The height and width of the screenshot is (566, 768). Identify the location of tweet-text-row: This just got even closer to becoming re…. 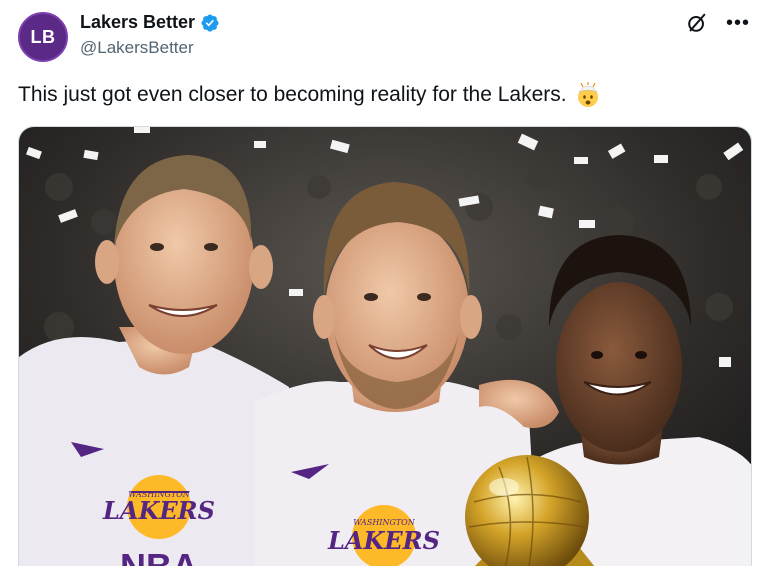
(309, 95).